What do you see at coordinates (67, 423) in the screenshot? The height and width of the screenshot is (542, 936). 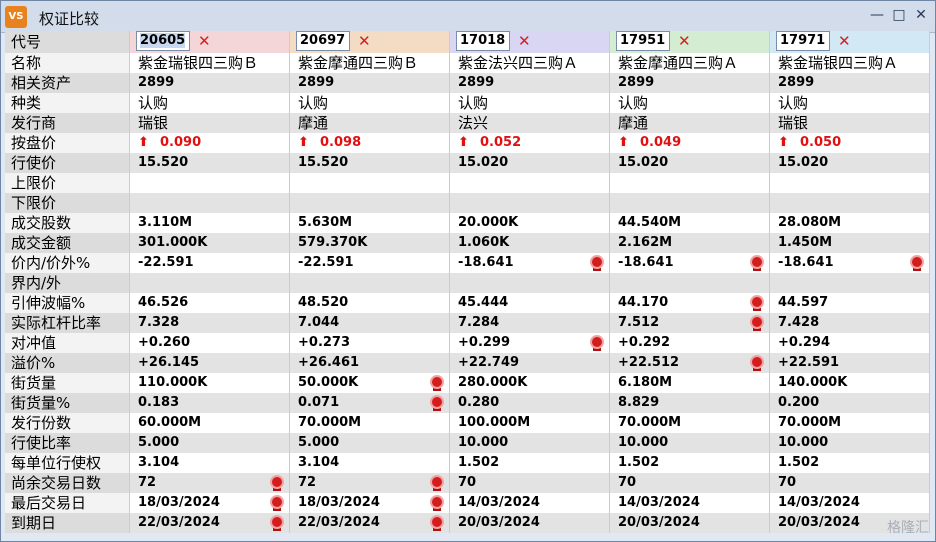 I see `row-label: 发行份数` at bounding box center [67, 423].